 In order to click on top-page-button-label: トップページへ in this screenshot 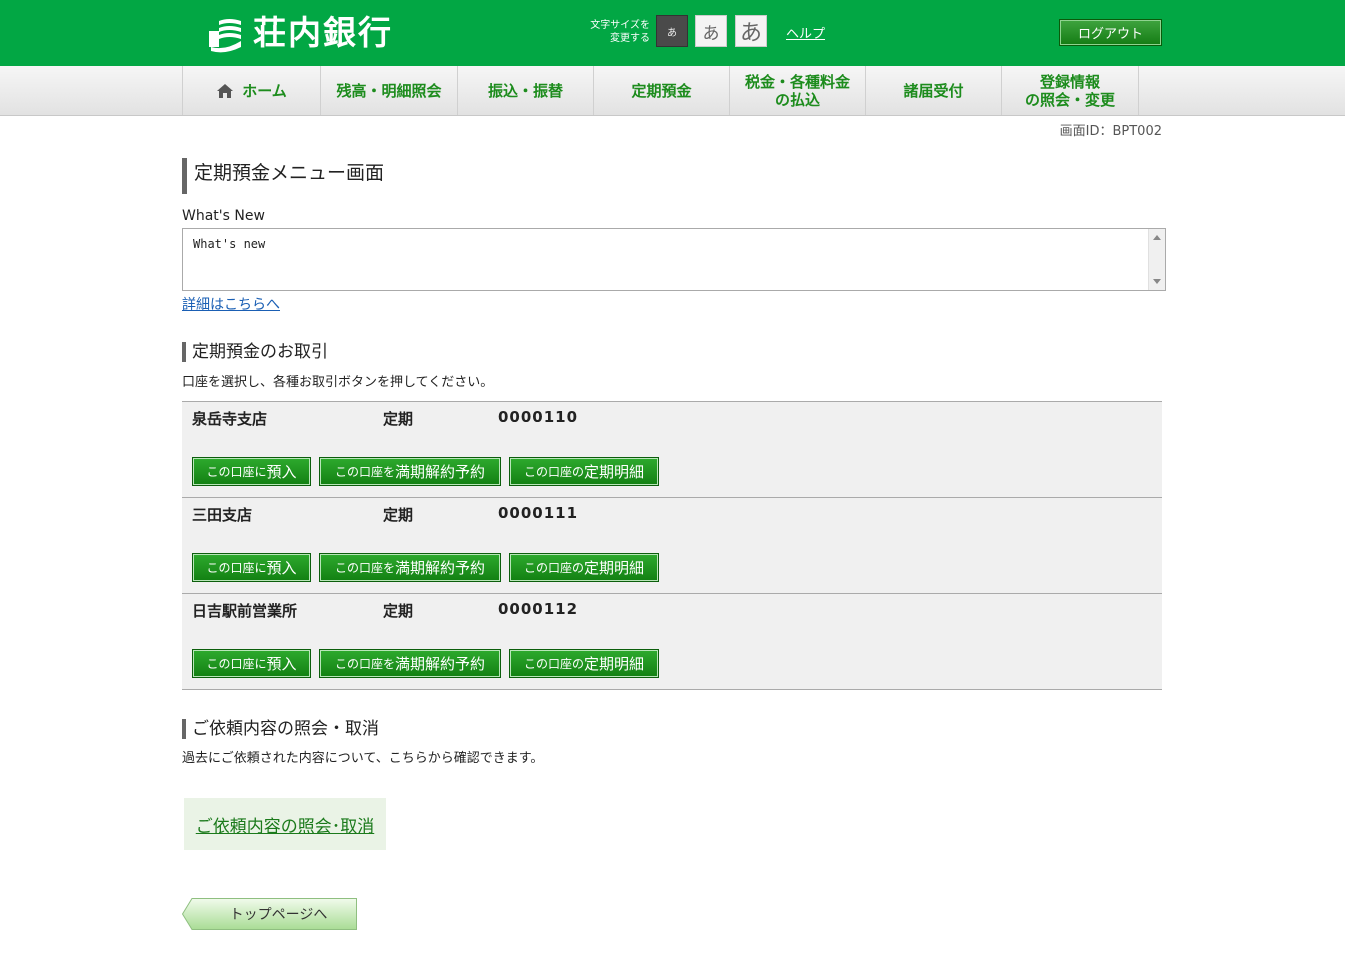, I will do `click(278, 915)`.